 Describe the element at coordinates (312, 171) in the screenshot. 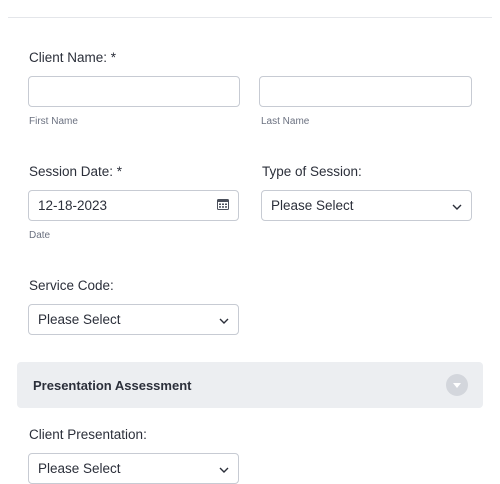

I see `type-of-session-label: Type of Session:` at that location.